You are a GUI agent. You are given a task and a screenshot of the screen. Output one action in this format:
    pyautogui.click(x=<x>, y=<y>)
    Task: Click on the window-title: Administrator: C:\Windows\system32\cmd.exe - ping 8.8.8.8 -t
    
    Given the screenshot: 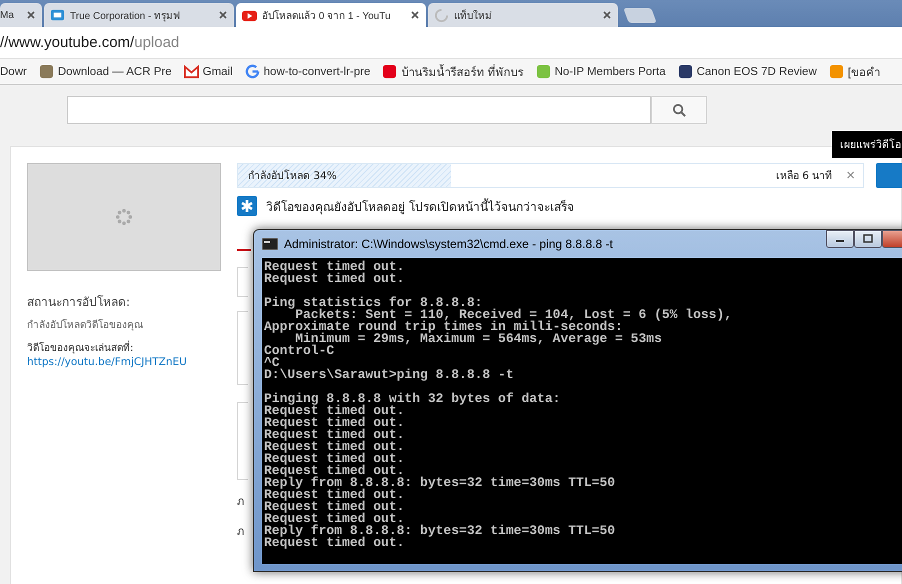 What is the action you would take?
    pyautogui.click(x=448, y=244)
    